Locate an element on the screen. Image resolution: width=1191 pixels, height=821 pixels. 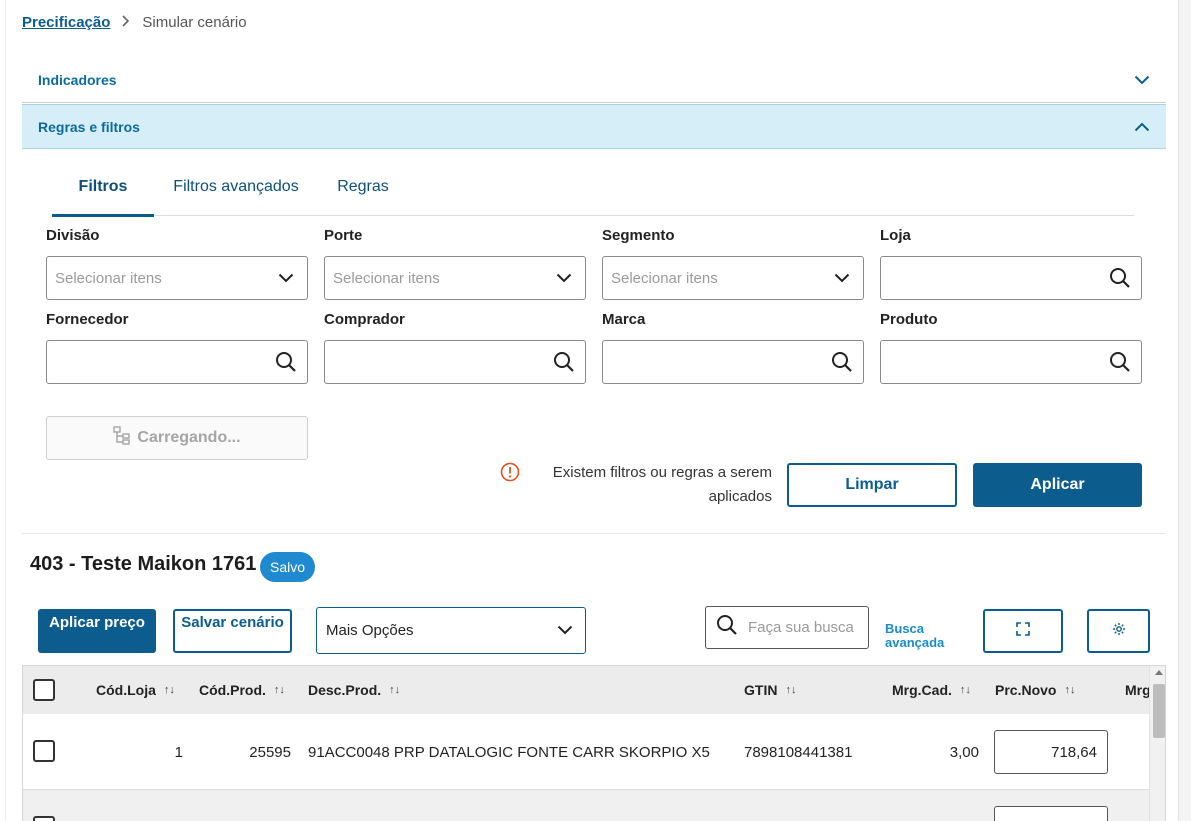
filter-tabs: Filtros Filtros avançados Regras is located at coordinates (593, 191).